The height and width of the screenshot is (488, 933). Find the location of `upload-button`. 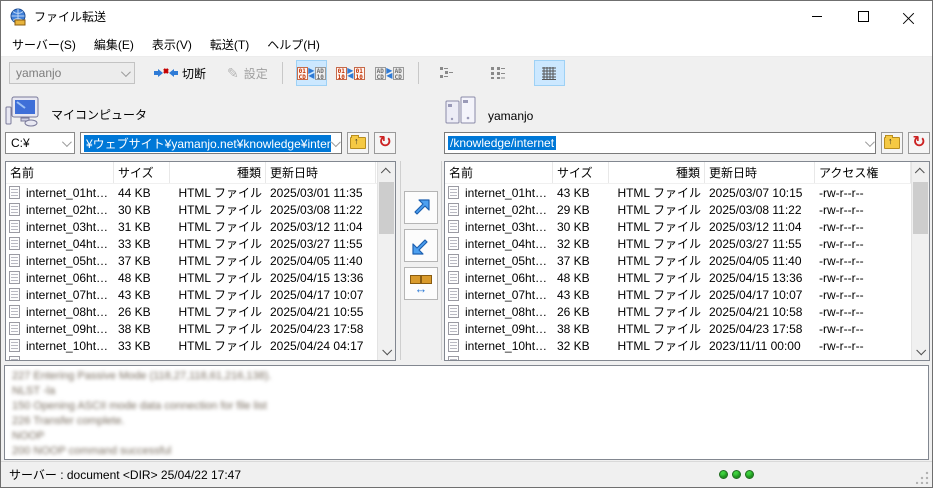

upload-button is located at coordinates (421, 207).